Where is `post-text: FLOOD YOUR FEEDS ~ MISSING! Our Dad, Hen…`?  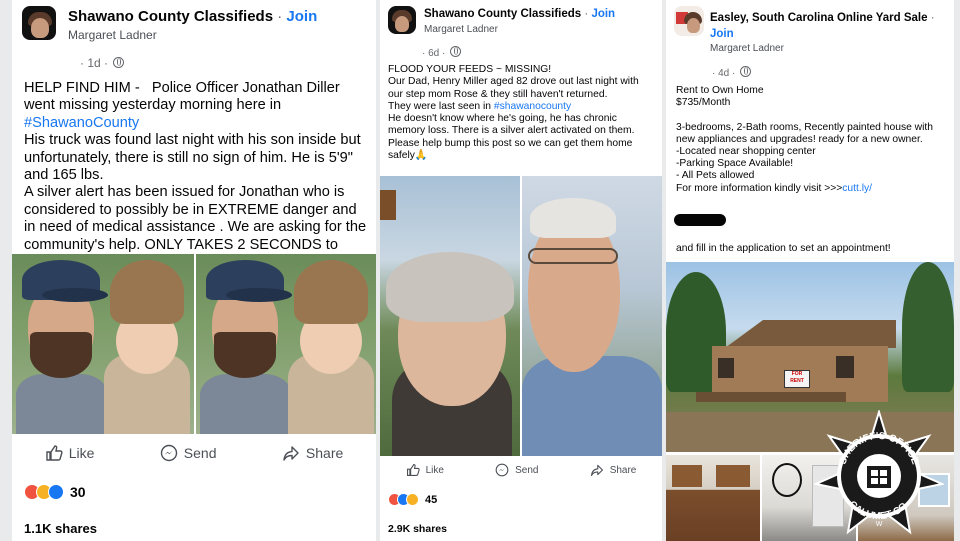 post-text: FLOOD YOUR FEEDS ~ MISSING! Our Dad, Hen… is located at coordinates (513, 113).